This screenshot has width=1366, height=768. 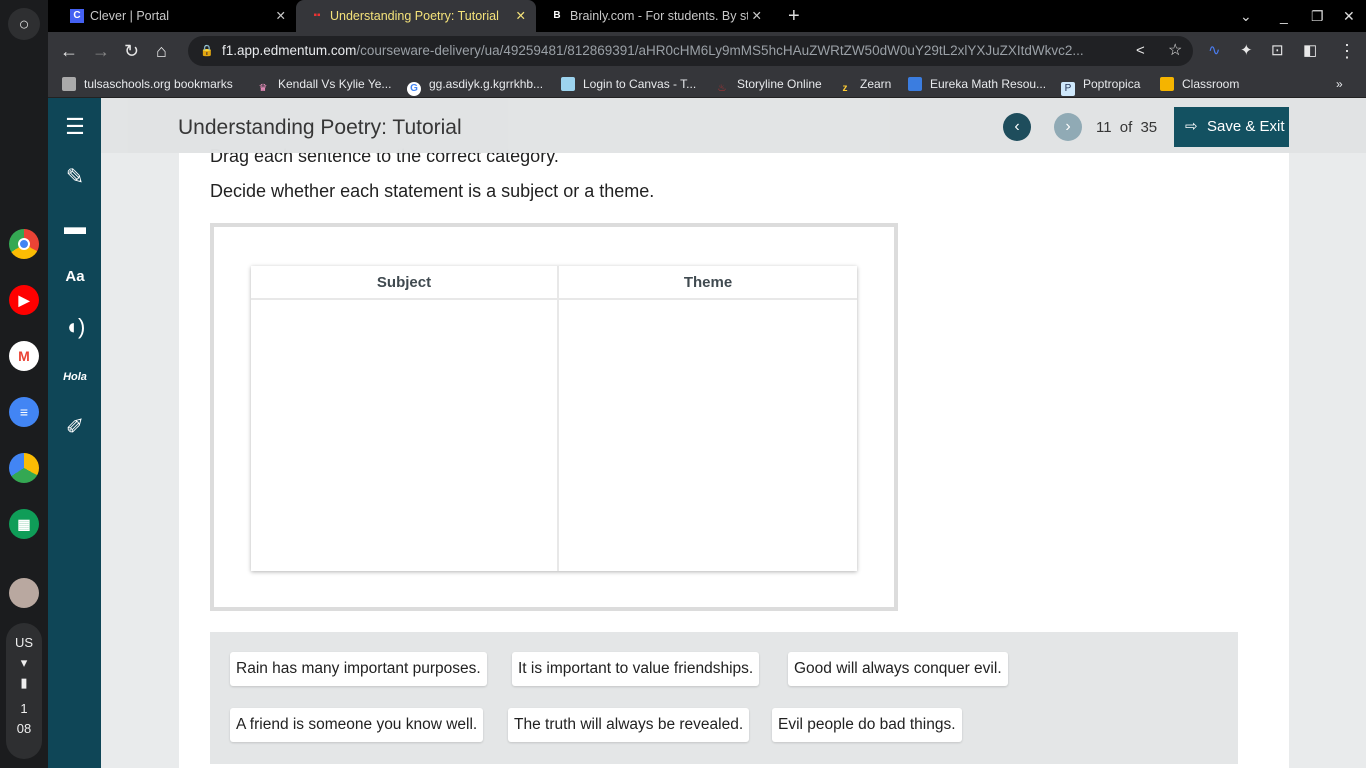 I want to click on subject-drop-zone: Subject, so click(x=405, y=418).